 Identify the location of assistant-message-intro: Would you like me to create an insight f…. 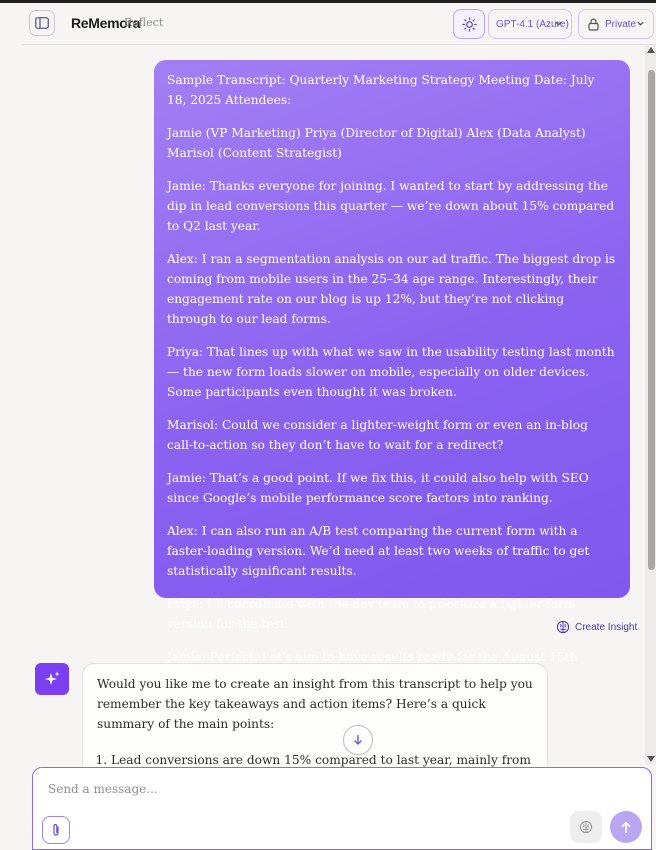
(315, 704).